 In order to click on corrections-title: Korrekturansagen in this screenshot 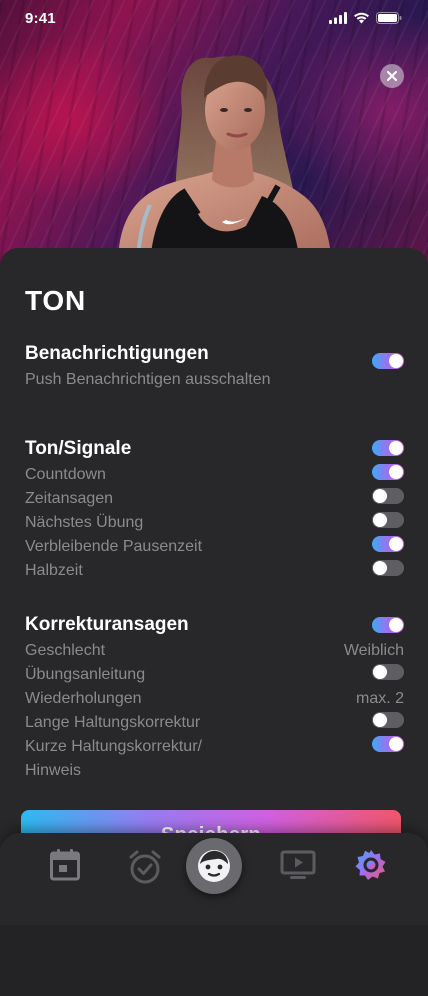, I will do `click(107, 624)`.